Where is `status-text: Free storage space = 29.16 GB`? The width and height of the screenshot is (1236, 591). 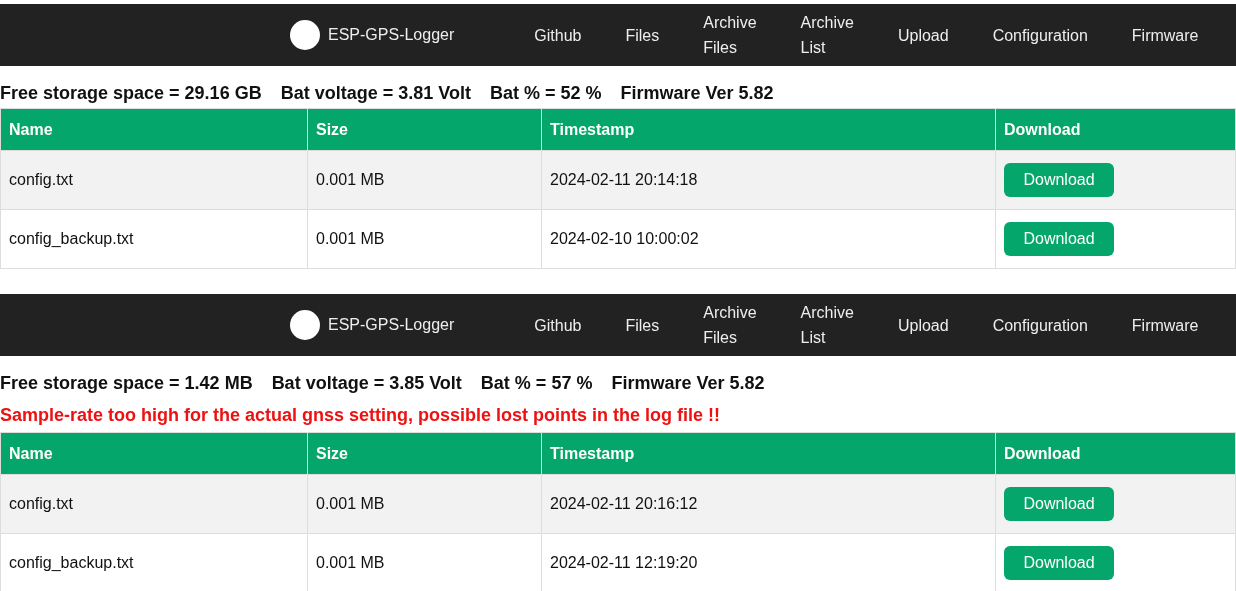
status-text: Free storage space = 29.16 GB is located at coordinates (131, 93).